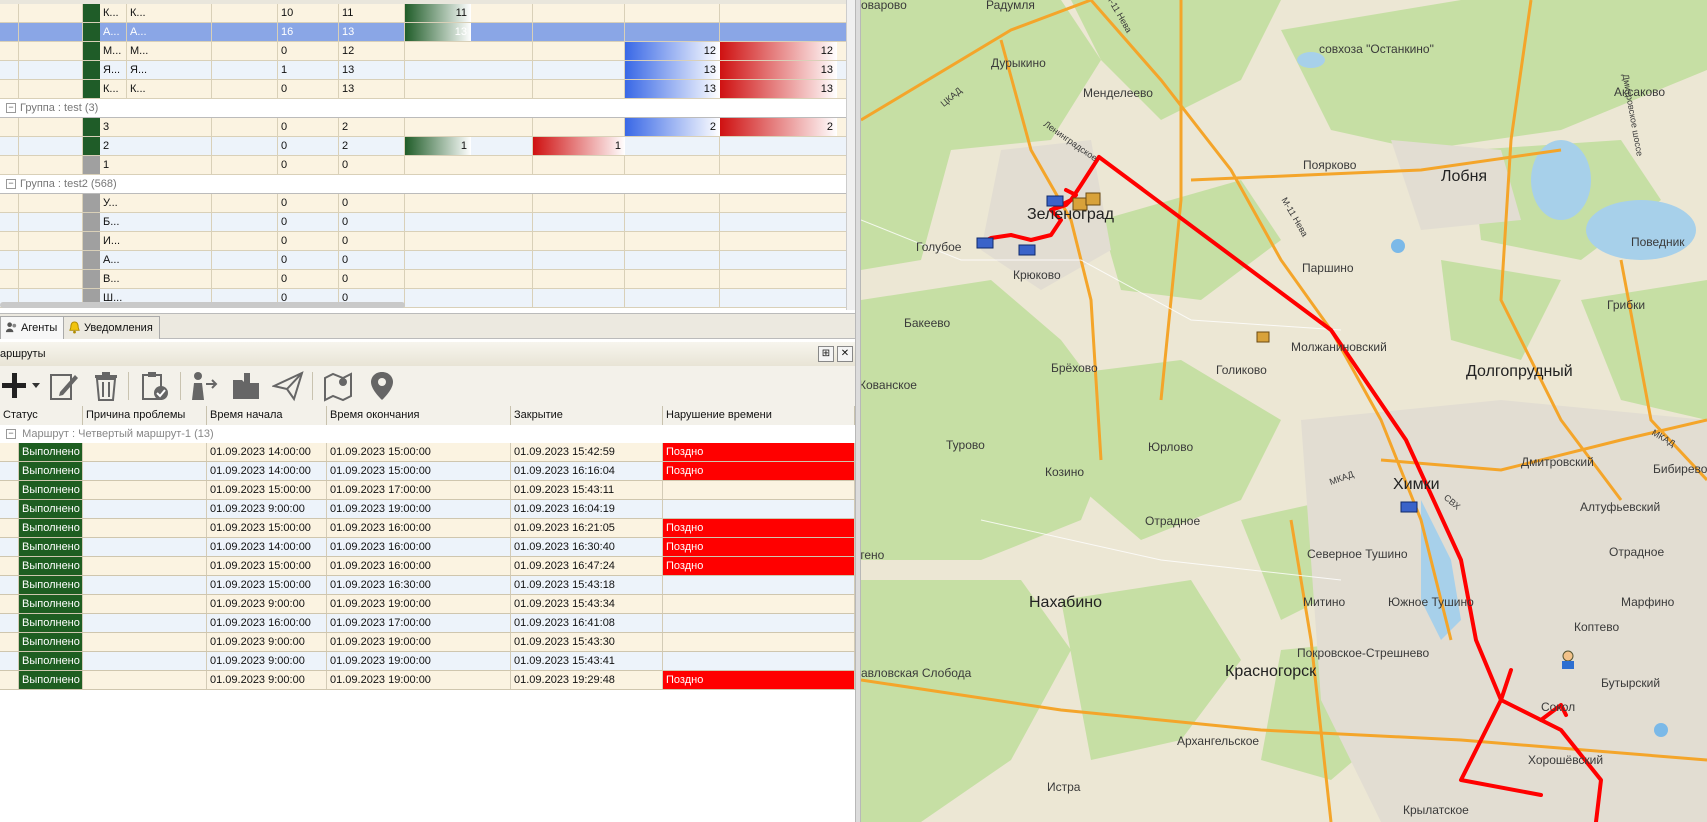  What do you see at coordinates (145, 415) in the screenshot?
I see `col-problem-reason: Причина проблемы` at bounding box center [145, 415].